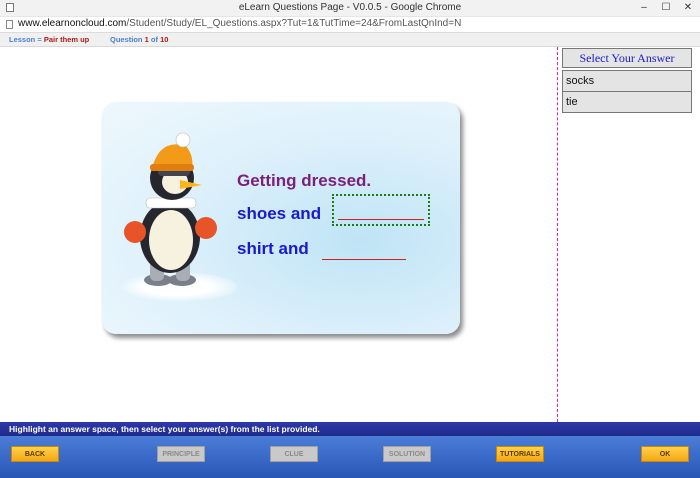 The image size is (700, 478). What do you see at coordinates (72, 23) in the screenshot?
I see `url-domain: www.elearnoncloud.com` at bounding box center [72, 23].